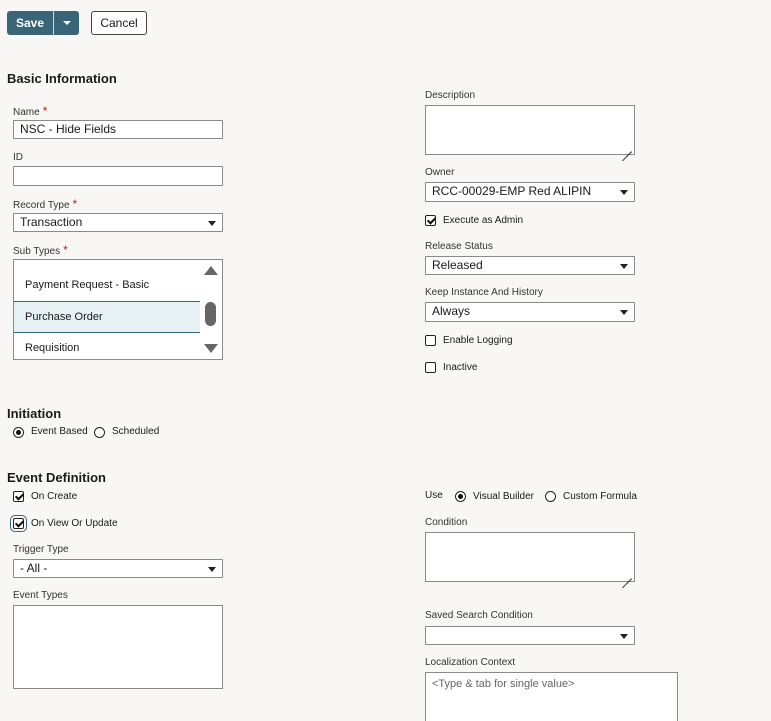  What do you see at coordinates (530, 557) in the screenshot?
I see `condition-textarea` at bounding box center [530, 557].